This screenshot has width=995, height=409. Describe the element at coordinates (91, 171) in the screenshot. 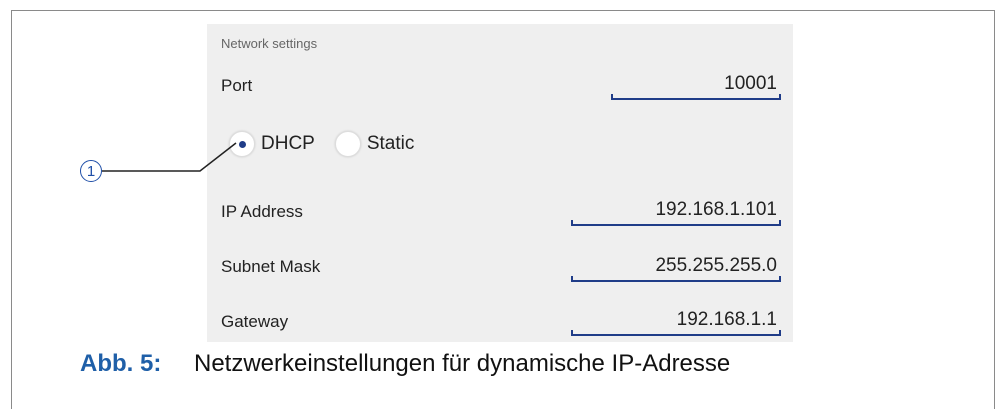

I see `callout-number: 1` at that location.